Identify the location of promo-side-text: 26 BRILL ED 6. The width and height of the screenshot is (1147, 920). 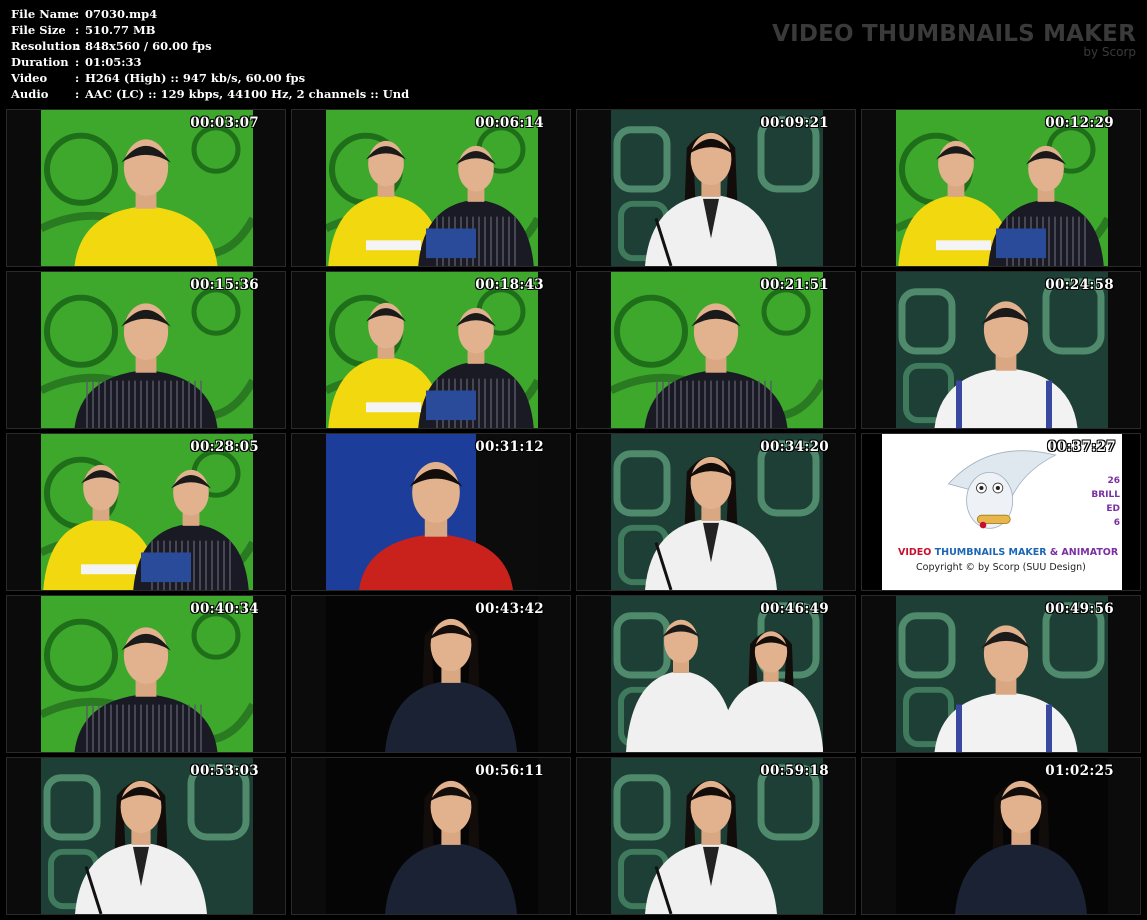
(1105, 502).